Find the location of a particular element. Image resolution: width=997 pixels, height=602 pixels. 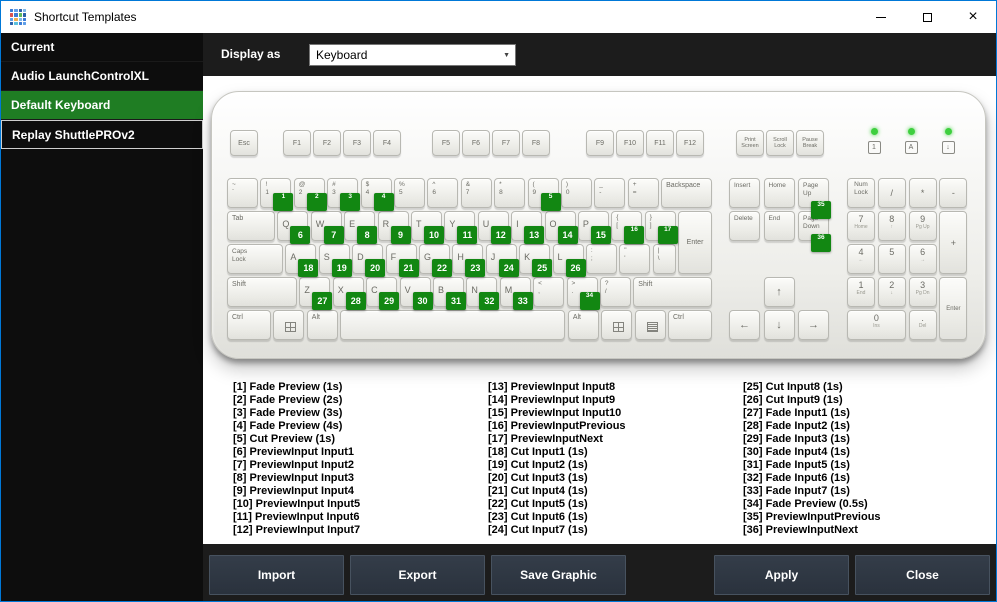

shortcut-badge-16: 16 is located at coordinates (634, 235).